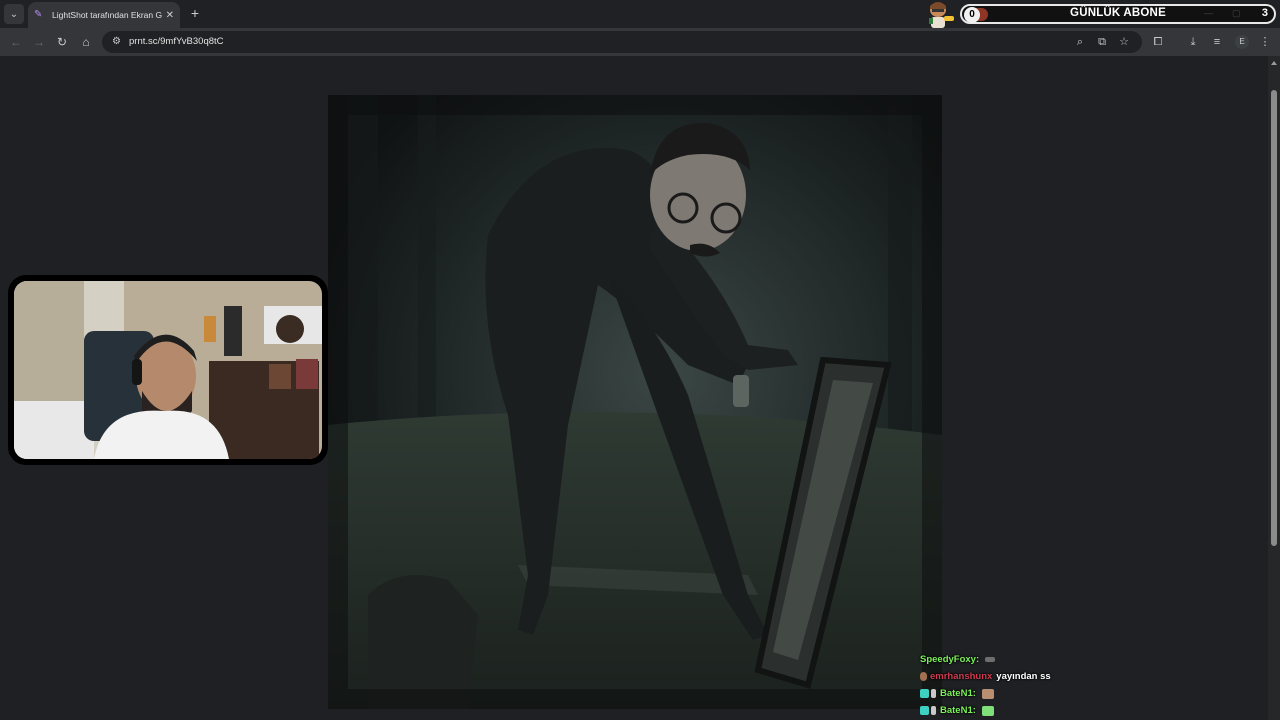 The height and width of the screenshot is (720, 1280). I want to click on zoom-icon: ⌕, so click(1080, 42).